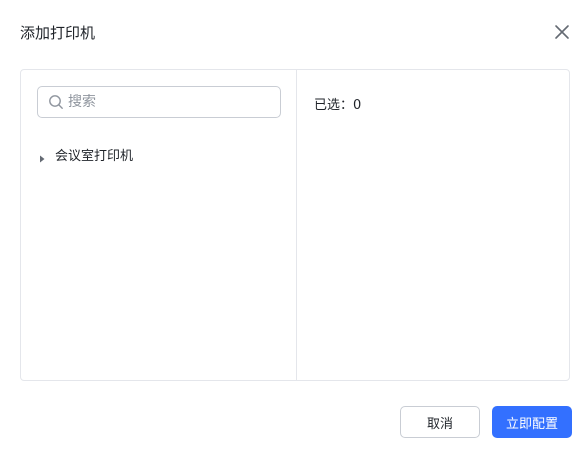 This screenshot has width=588, height=457. What do you see at coordinates (58, 33) in the screenshot?
I see `dialog-title: 添加打印机` at bounding box center [58, 33].